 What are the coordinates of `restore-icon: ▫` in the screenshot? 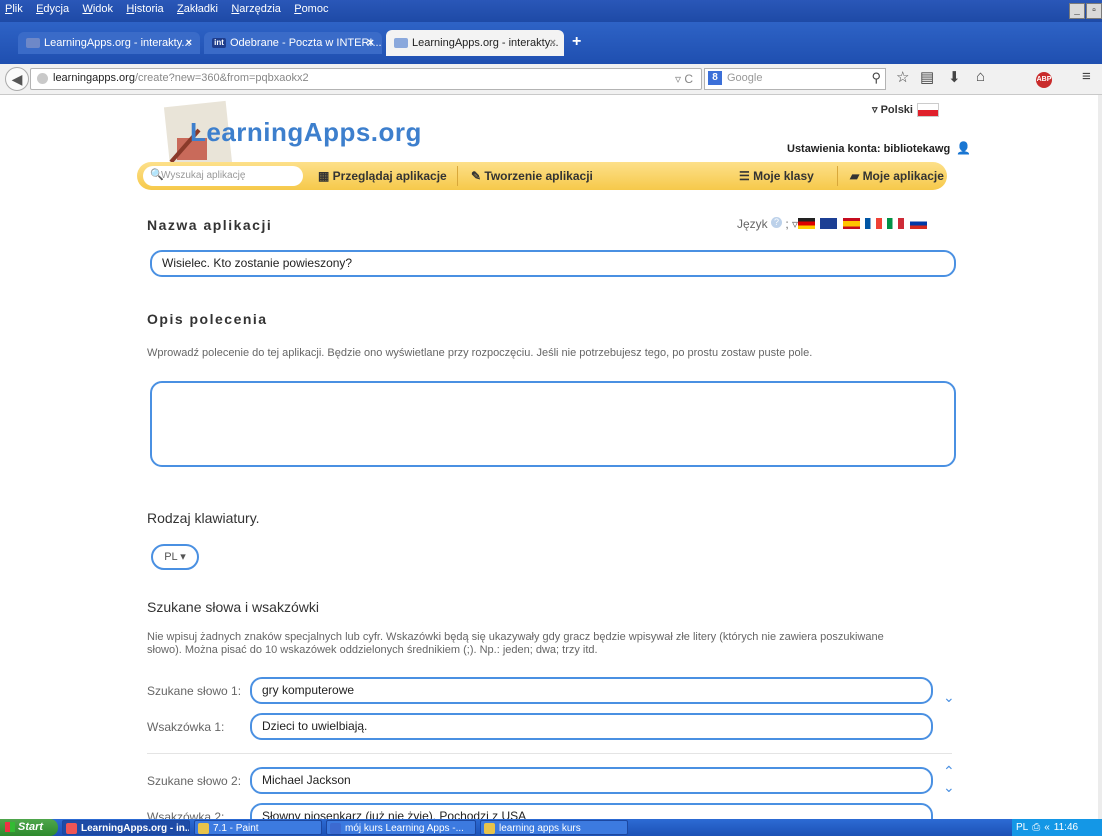 It's located at (1094, 11).